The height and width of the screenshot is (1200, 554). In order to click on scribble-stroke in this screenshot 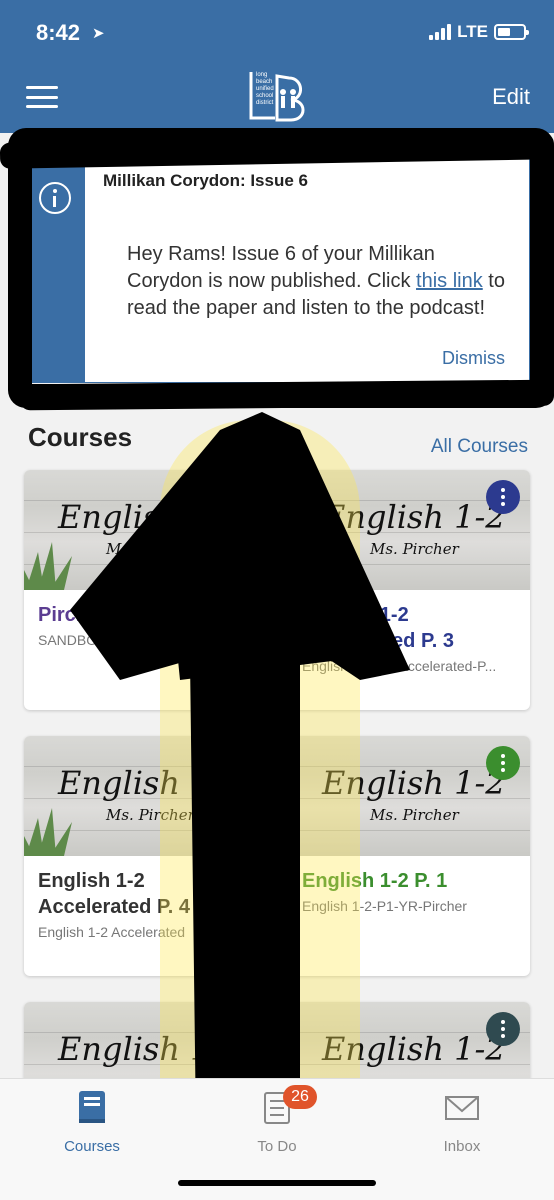, I will do `click(286, 395)`.